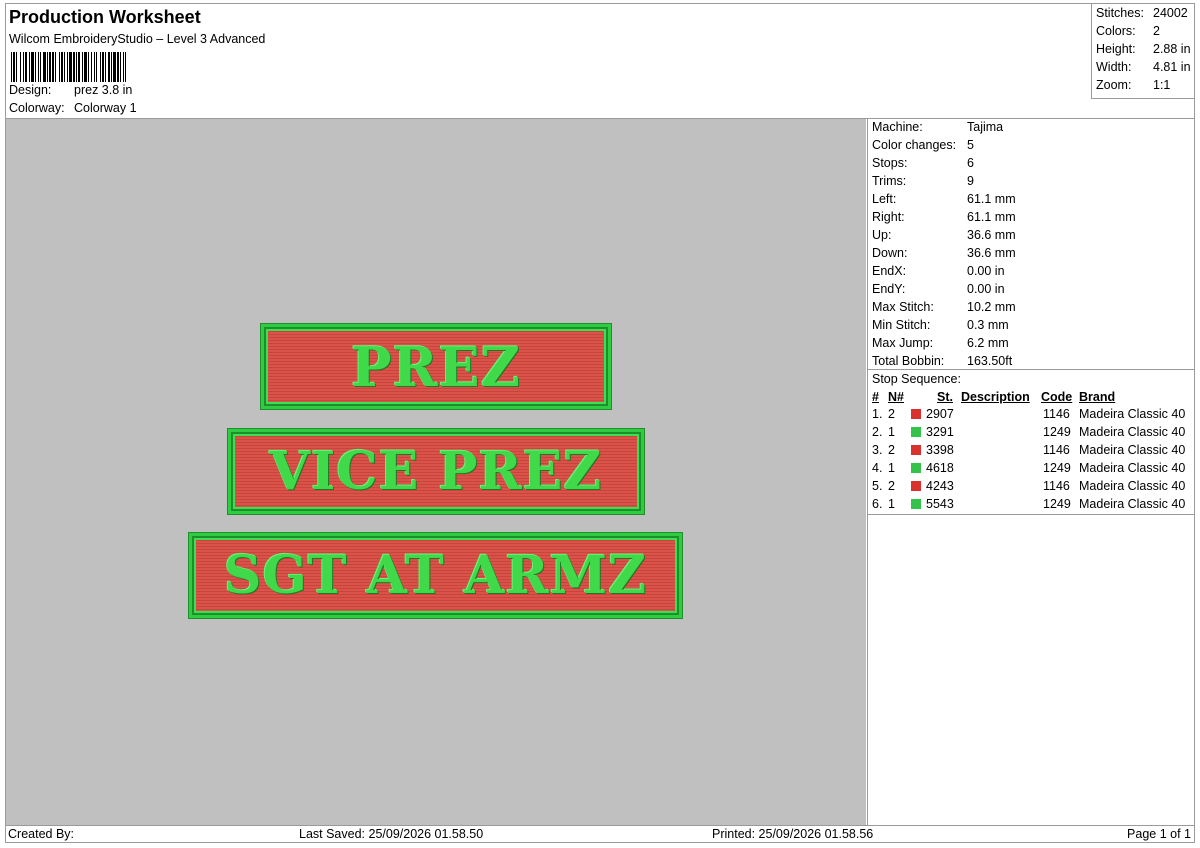 This screenshot has width=1200, height=848. What do you see at coordinates (890, 253) in the screenshot?
I see `machine-info-label: Down:` at bounding box center [890, 253].